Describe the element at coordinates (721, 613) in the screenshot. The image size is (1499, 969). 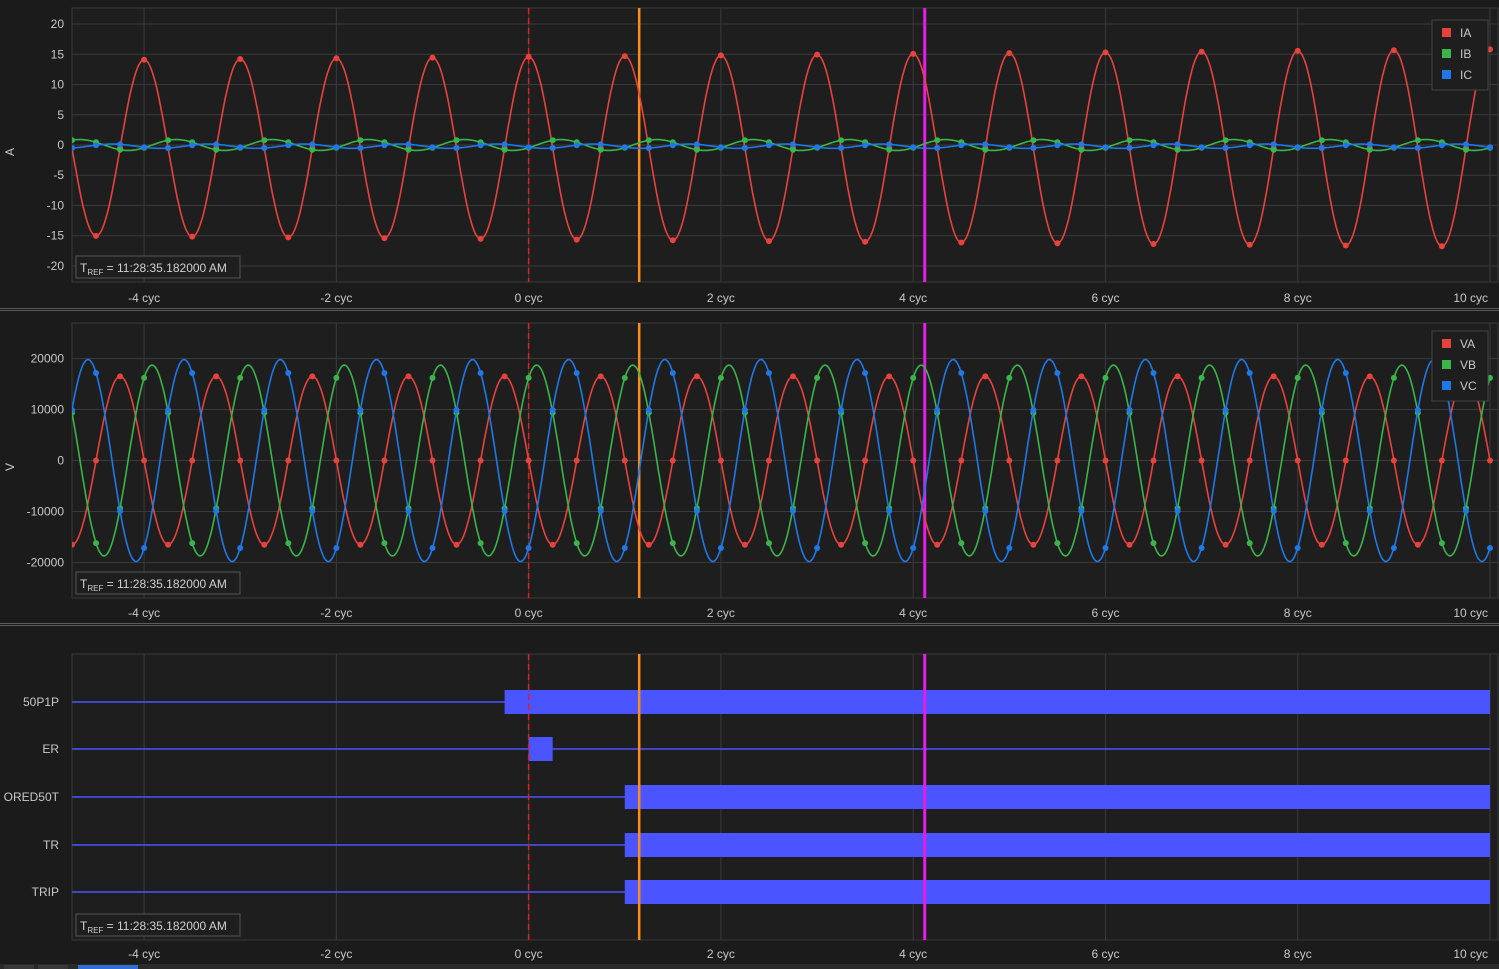
I see `x-tick-label: 2 cyc` at that location.